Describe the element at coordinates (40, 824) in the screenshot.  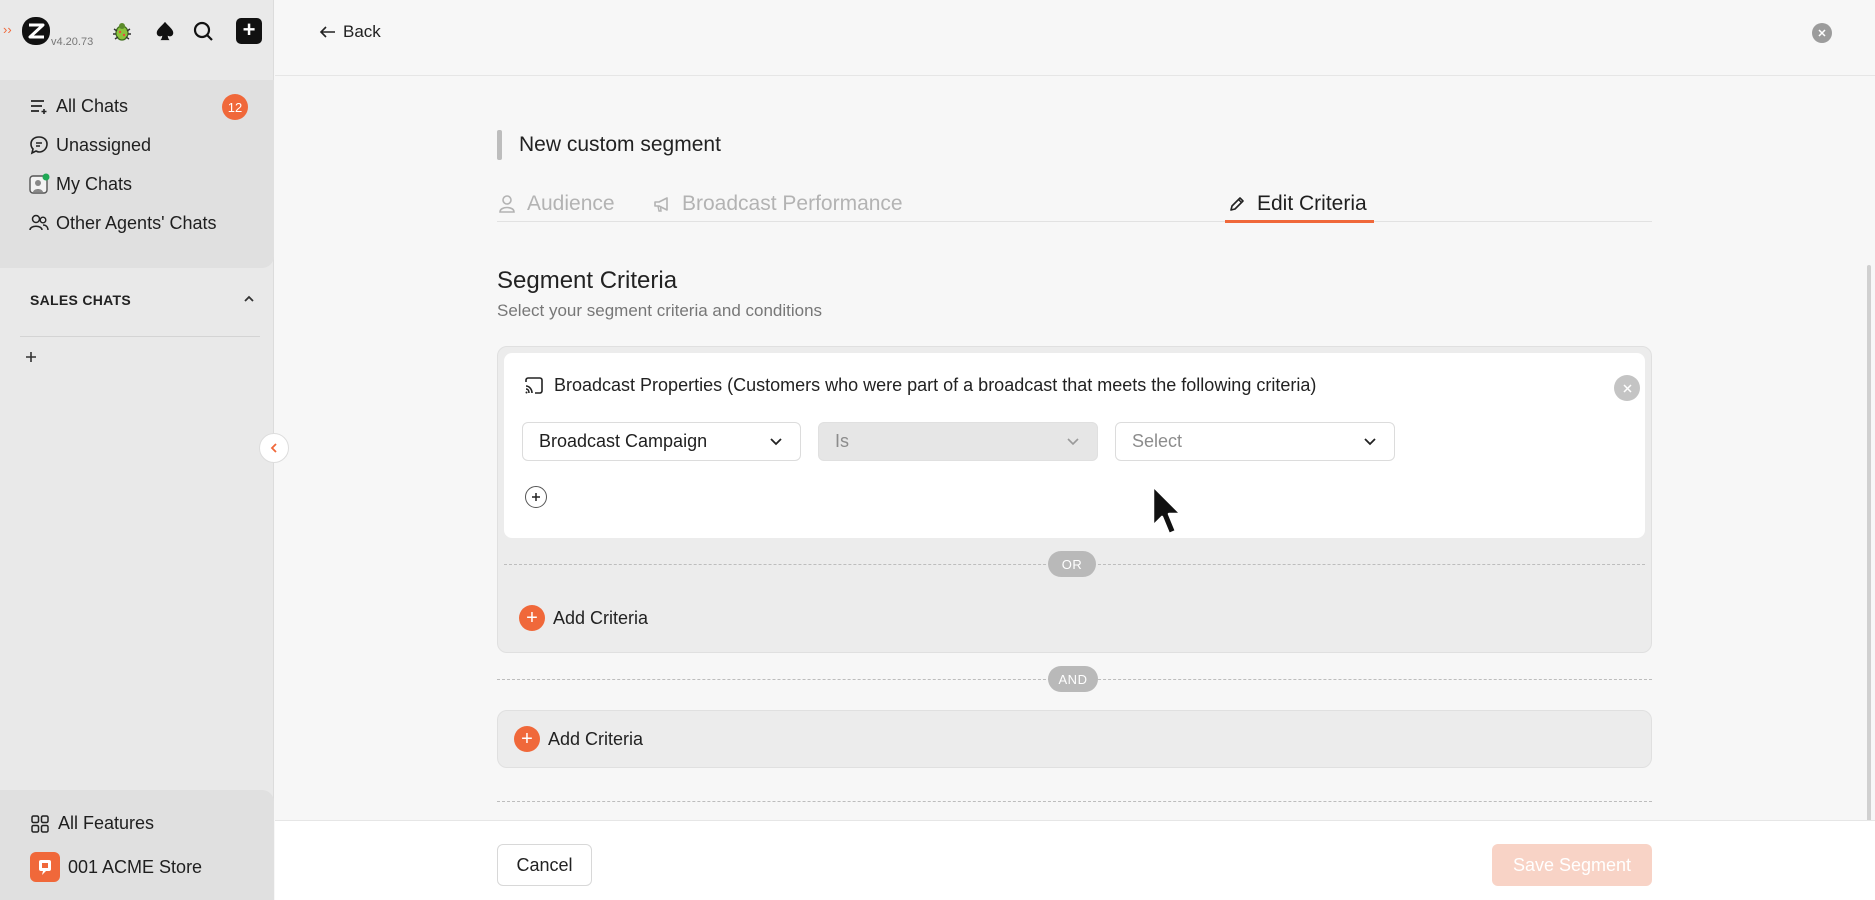
I see `grid-icon` at that location.